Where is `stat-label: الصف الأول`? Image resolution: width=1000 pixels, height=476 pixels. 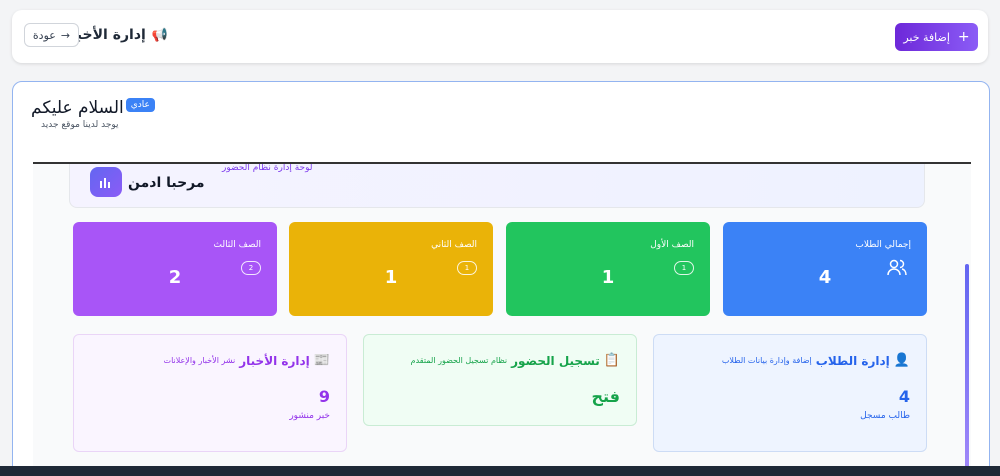
stat-label: الصف الأول is located at coordinates (672, 245).